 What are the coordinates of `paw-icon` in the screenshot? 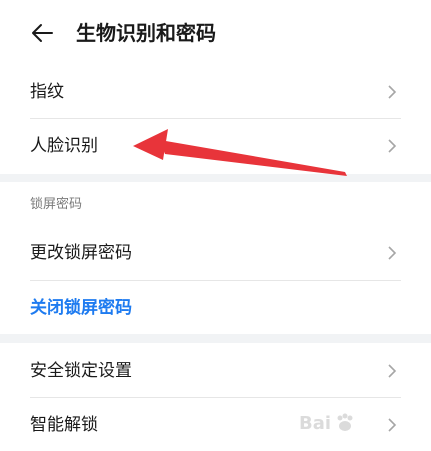 It's located at (345, 422).